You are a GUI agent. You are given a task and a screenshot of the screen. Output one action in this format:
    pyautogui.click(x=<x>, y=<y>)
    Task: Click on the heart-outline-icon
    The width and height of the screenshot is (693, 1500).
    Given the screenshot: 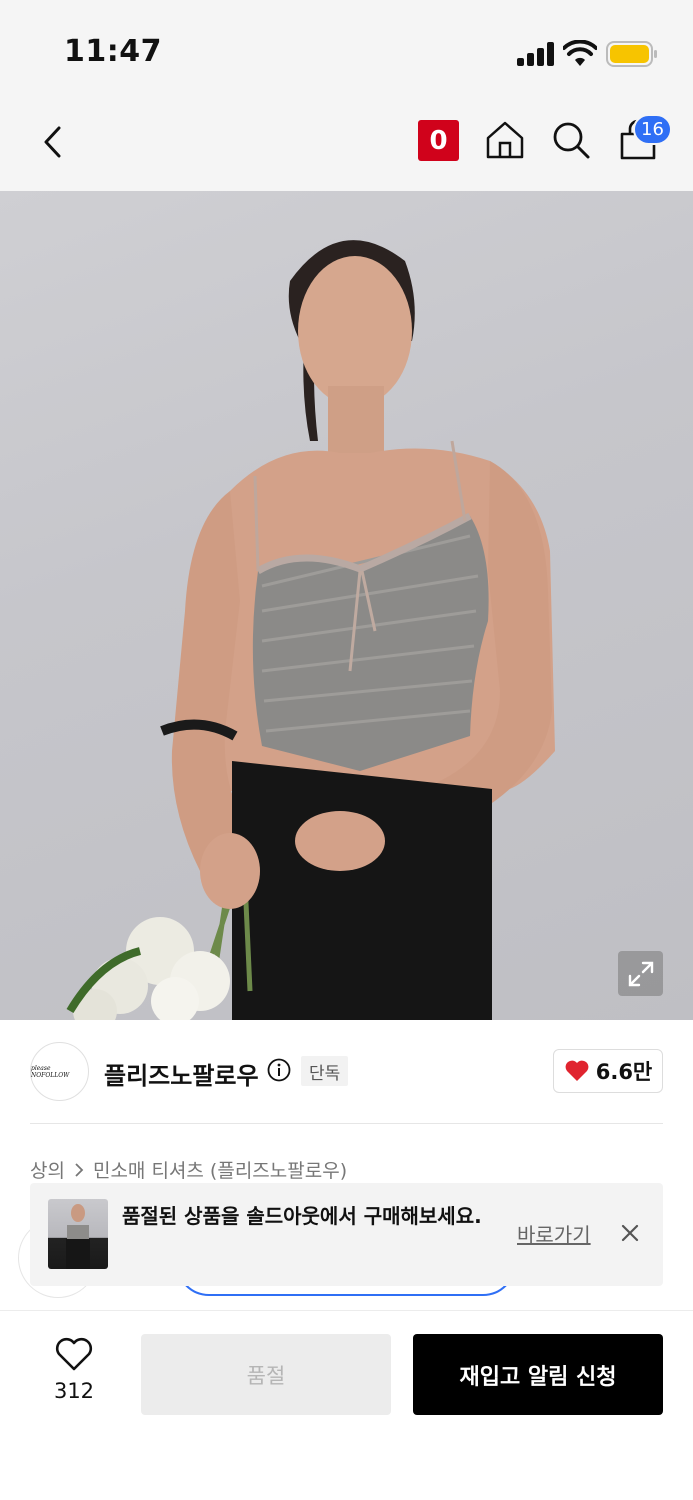 What is the action you would take?
    pyautogui.click(x=74, y=1354)
    